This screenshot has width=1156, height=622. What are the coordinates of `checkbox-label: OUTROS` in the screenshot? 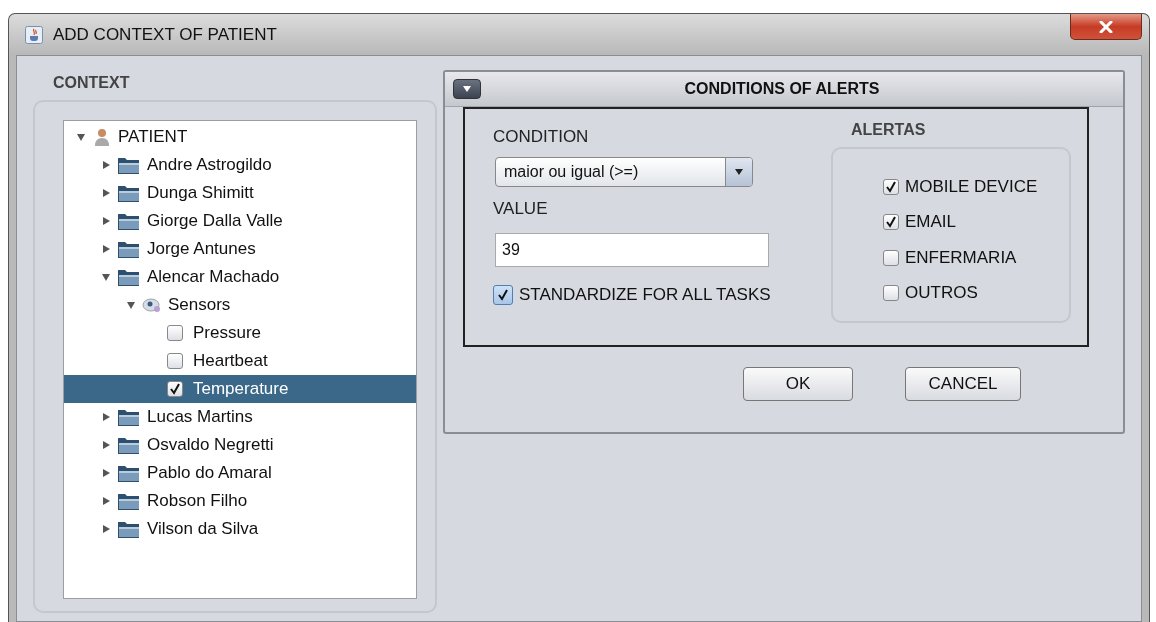 It's located at (941, 293).